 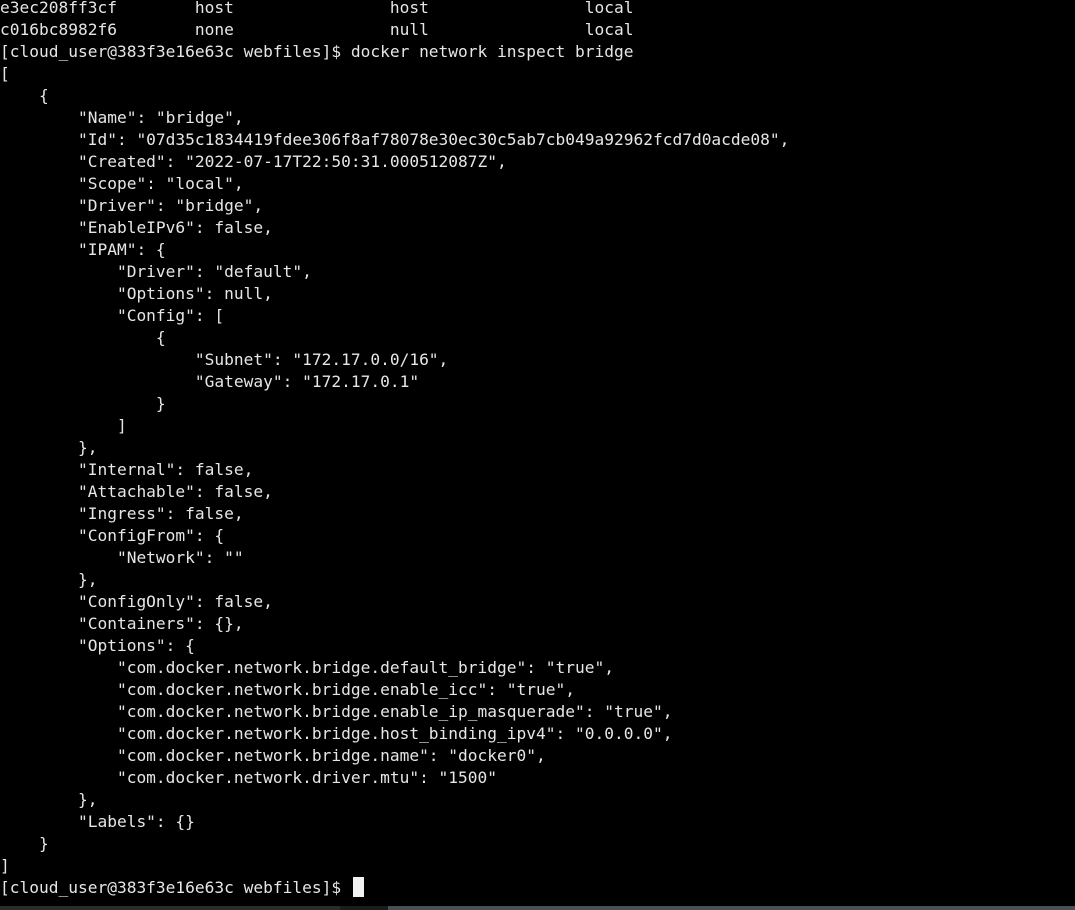 I want to click on output-line: "Gateway": "172.17.0.1", so click(x=210, y=381).